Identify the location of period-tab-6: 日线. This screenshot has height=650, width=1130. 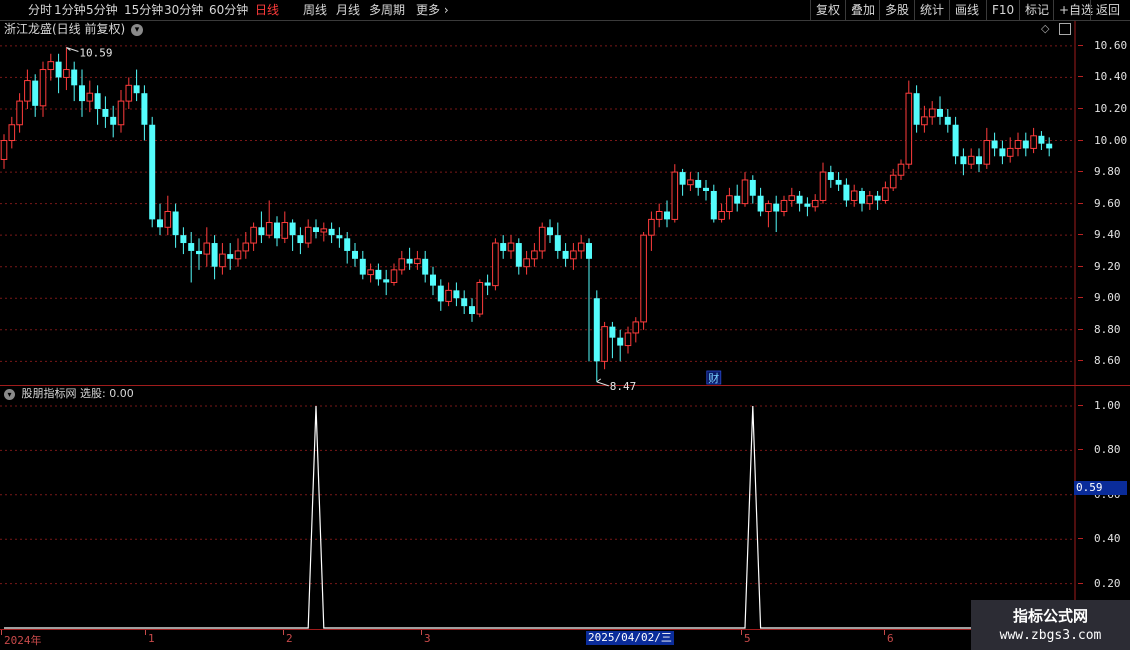
(267, 10).